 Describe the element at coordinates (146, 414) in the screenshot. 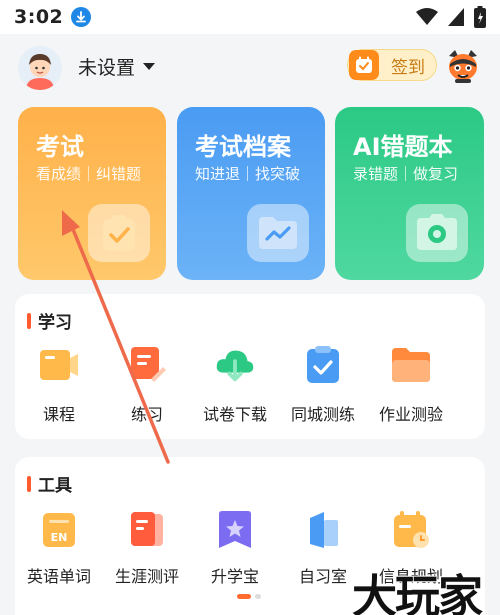

I see `study-item-label: 练习` at that location.